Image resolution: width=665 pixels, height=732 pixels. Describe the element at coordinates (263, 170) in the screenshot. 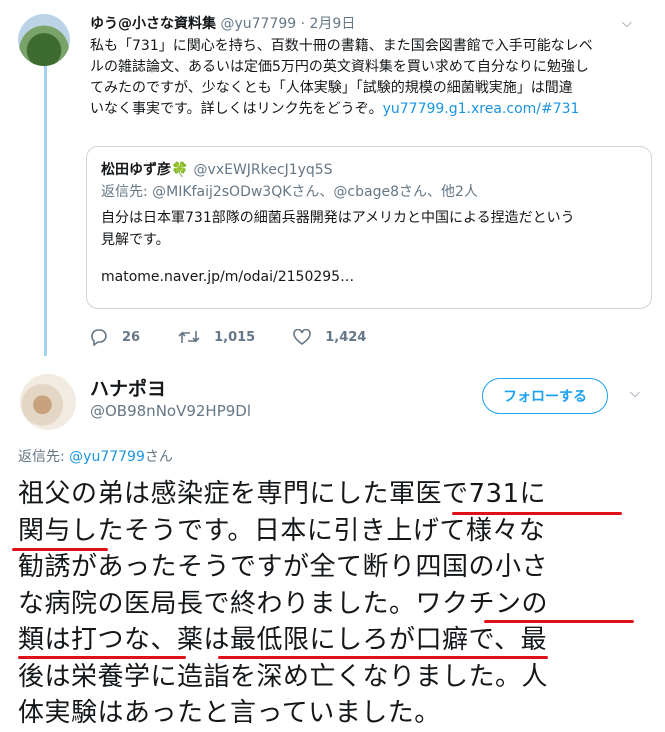

I see `quote-author-handle: @vxEWJRkecJ1yq5S` at that location.